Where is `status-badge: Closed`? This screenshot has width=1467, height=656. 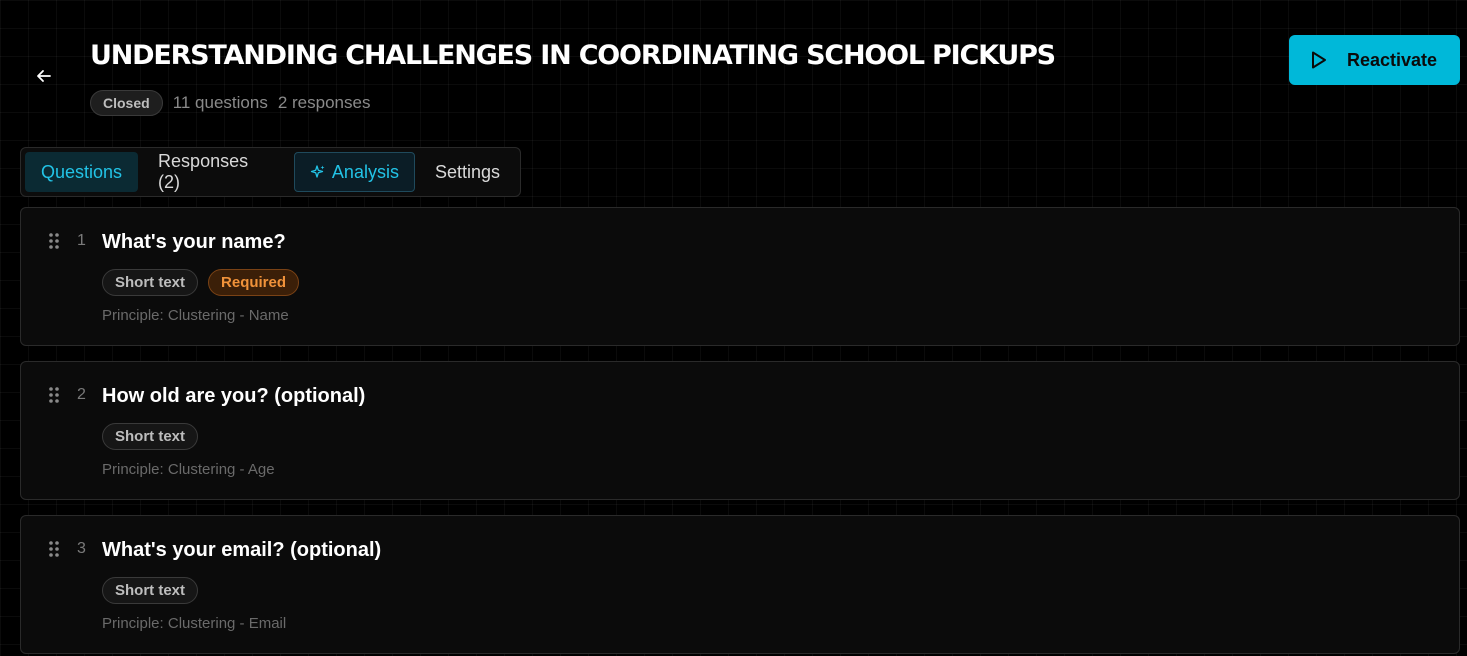
status-badge: Closed is located at coordinates (126, 103).